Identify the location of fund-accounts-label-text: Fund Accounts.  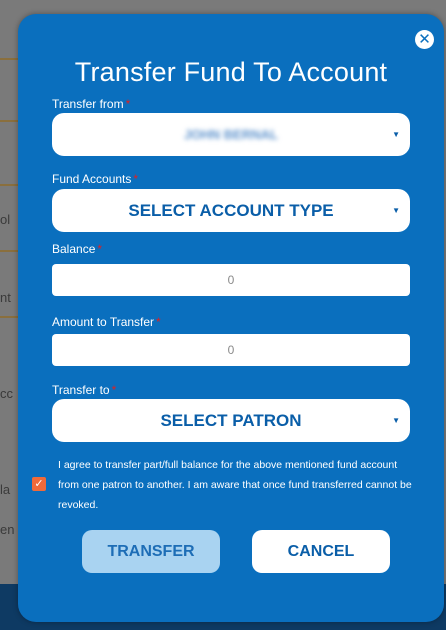
(92, 179).